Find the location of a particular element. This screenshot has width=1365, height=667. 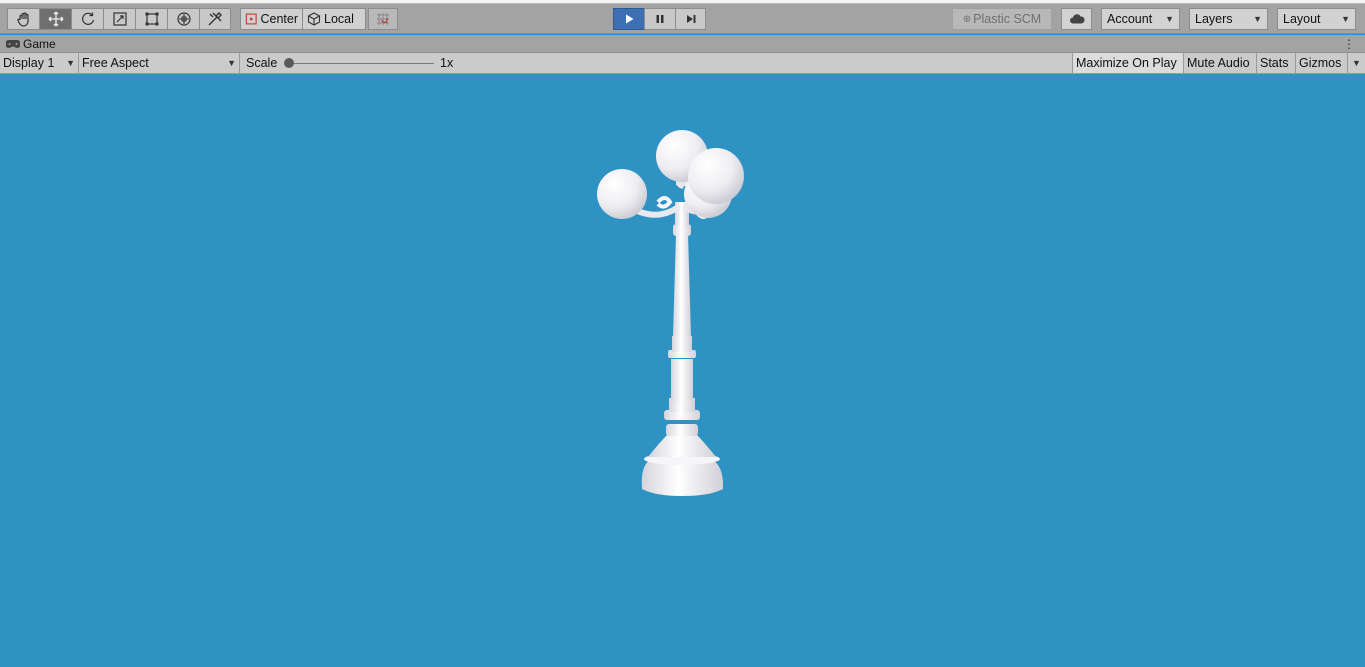

tab-game: Game is located at coordinates (31, 44).